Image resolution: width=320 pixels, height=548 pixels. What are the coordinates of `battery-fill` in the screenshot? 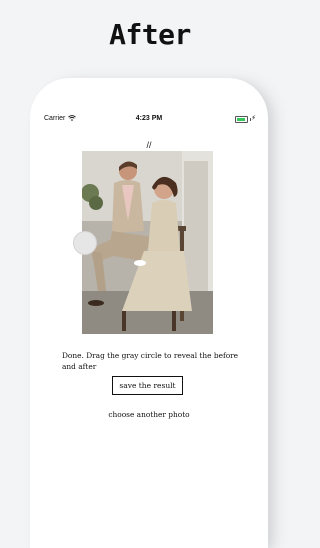 It's located at (241, 119).